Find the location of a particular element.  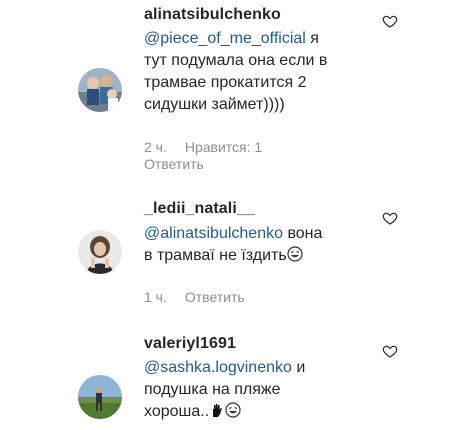

comment-text-line: хороша.. is located at coordinates (177, 411).